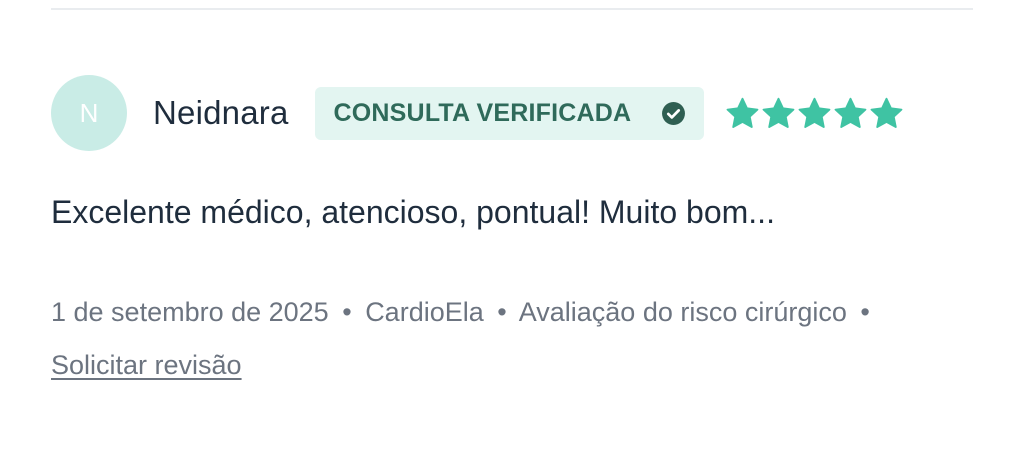  I want to click on avatar-initial: N, so click(89, 112).